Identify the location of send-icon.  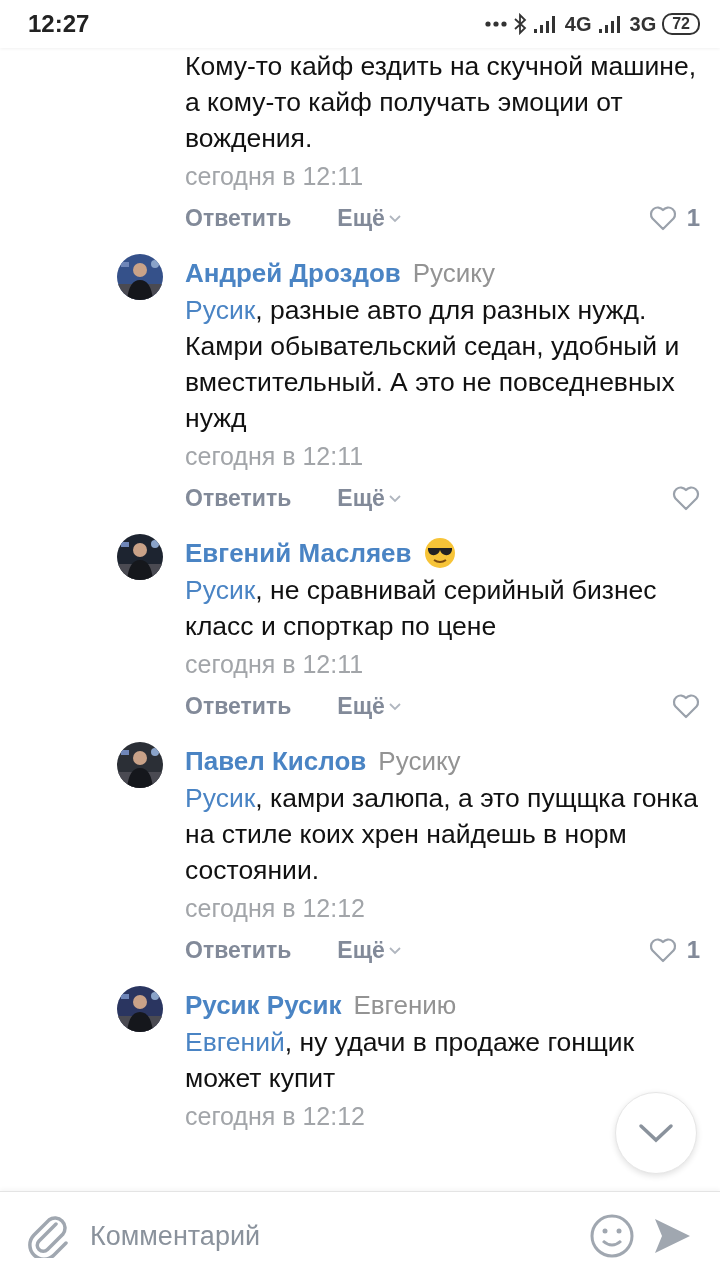
(672, 1236).